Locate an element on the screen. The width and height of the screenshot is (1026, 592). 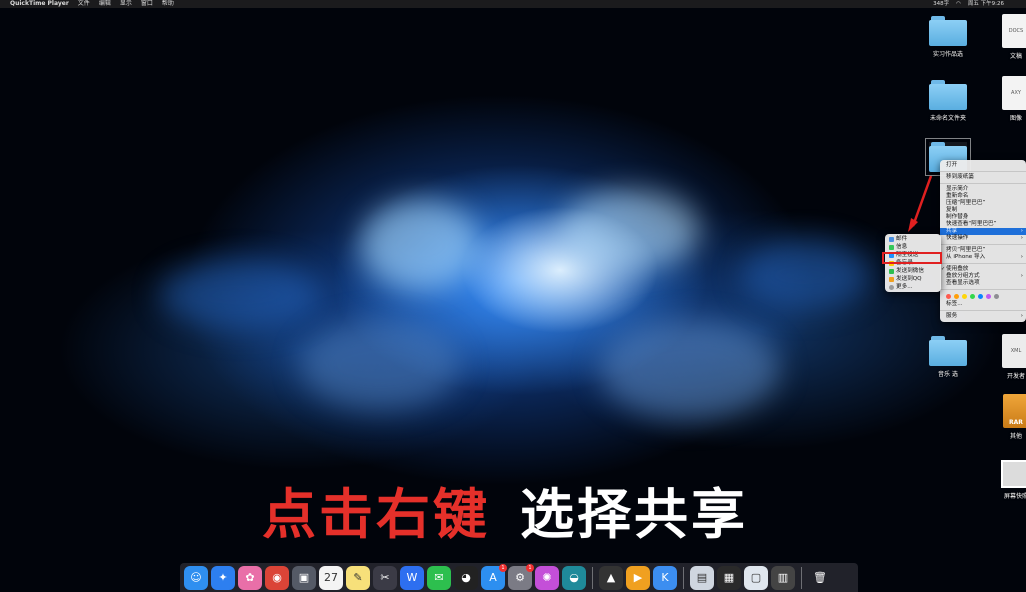
menu-item-move-to-trash: 移到废纸篓 is located at coordinates (983, 177).